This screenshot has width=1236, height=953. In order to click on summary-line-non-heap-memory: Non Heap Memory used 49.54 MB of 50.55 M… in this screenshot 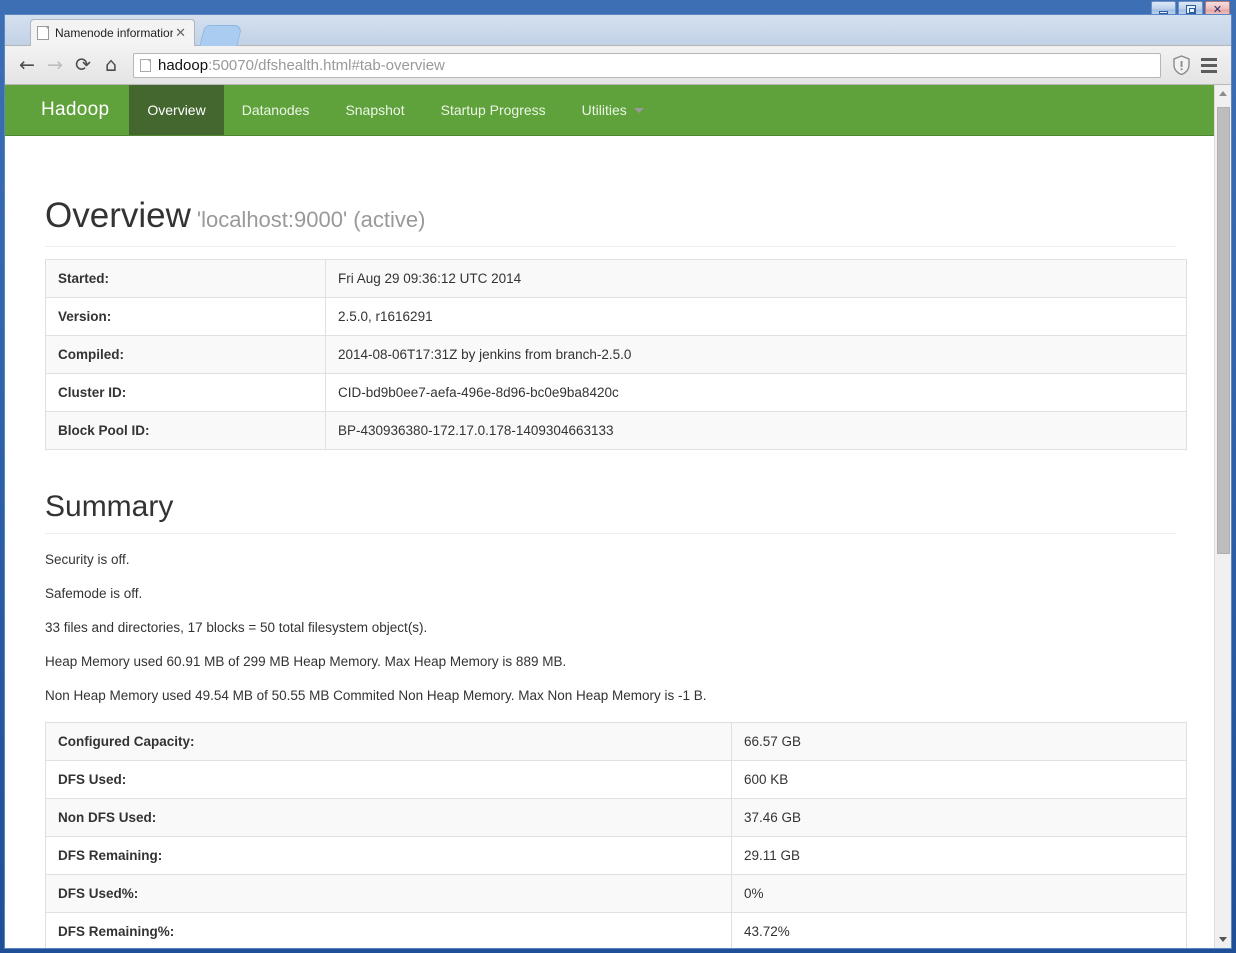, I will do `click(376, 695)`.